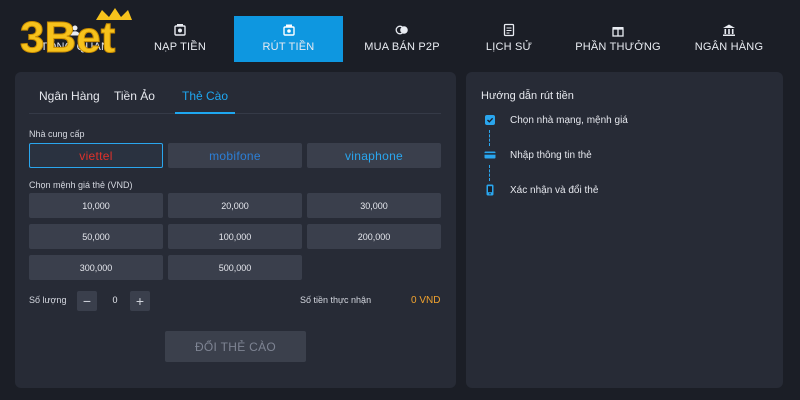 Image resolution: width=800 pixels, height=400 pixels. I want to click on guide-step: Xác nhận và đổi thẻ, so click(541, 190).